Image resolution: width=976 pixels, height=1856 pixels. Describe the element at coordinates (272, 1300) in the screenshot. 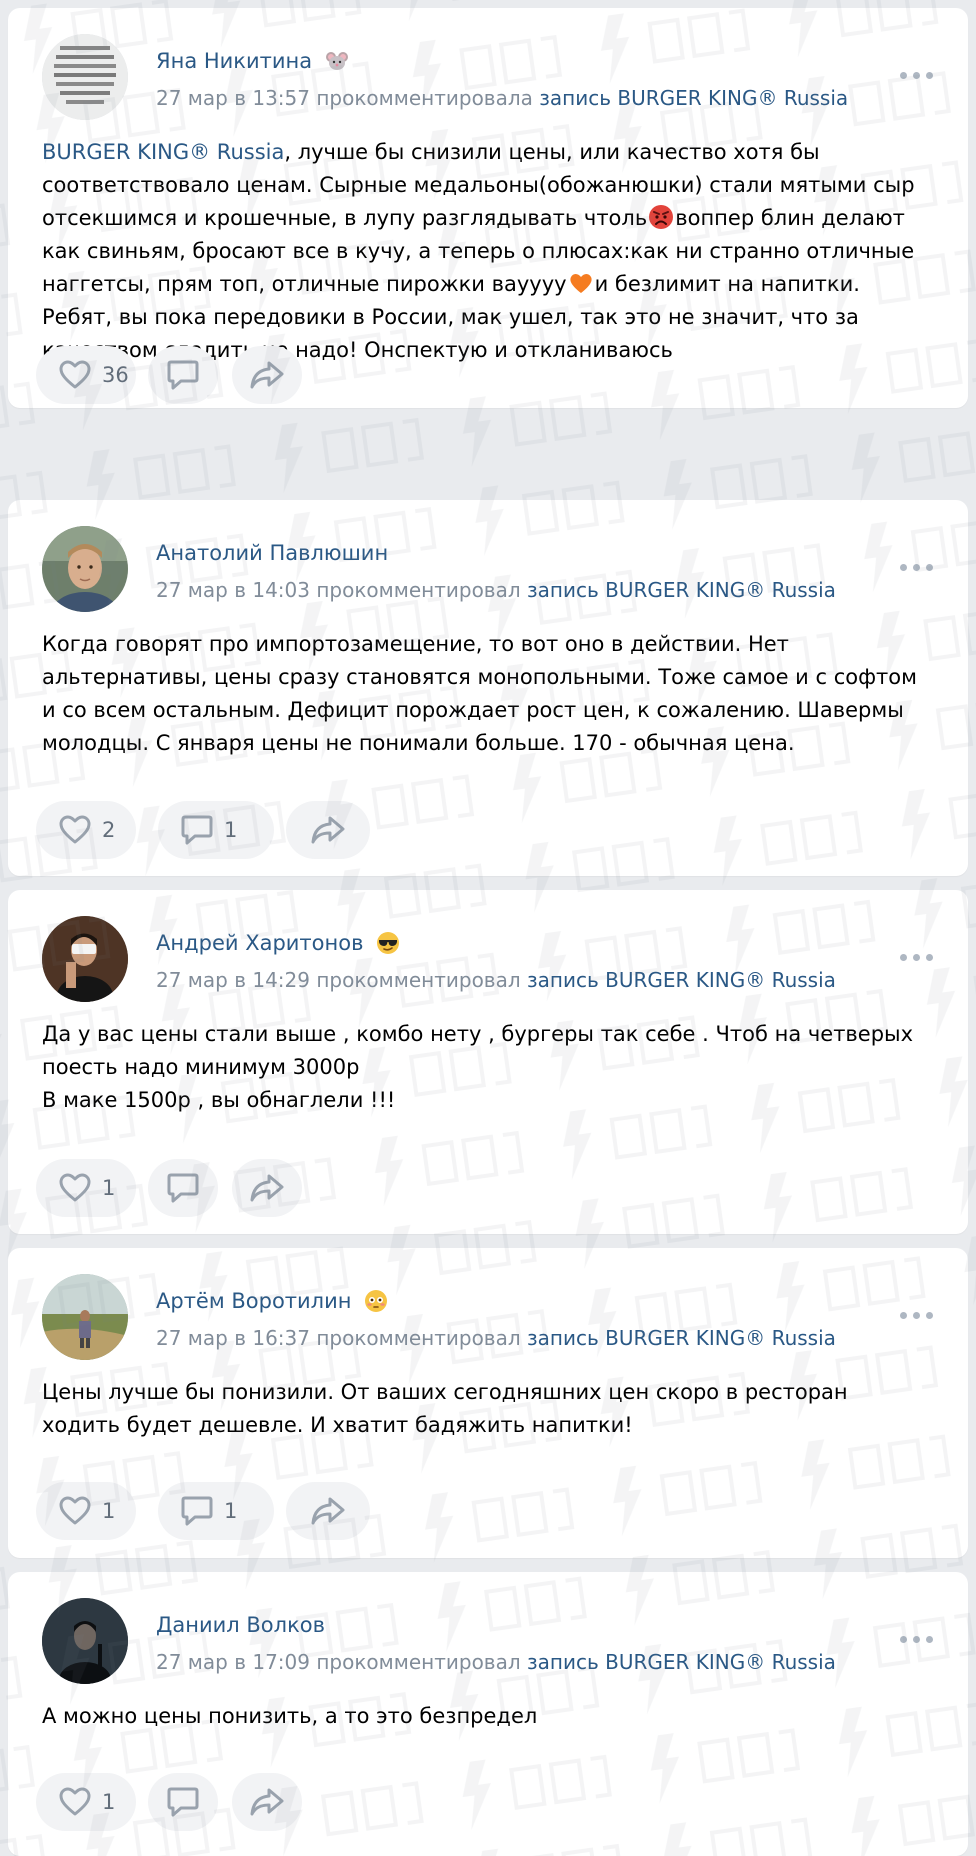

I see `author-name: Артём Воротилин` at that location.